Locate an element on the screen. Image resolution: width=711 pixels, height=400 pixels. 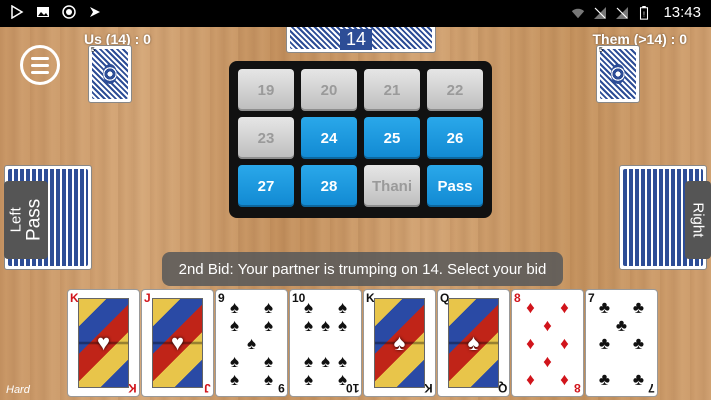
card-pips: ♠ ♠ ♠ ♠ ♠ ♠ ♠ ♠ ♠ ♠ is located at coordinates (325, 343).